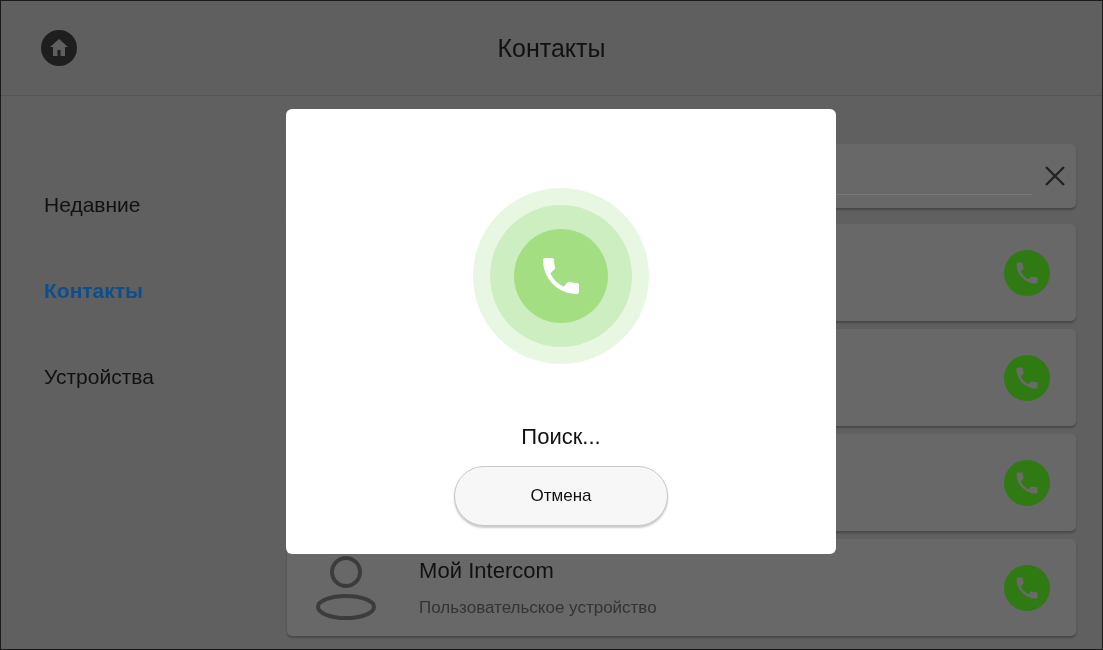 The width and height of the screenshot is (1103, 650). What do you see at coordinates (1055, 176) in the screenshot?
I see `close-icon` at bounding box center [1055, 176].